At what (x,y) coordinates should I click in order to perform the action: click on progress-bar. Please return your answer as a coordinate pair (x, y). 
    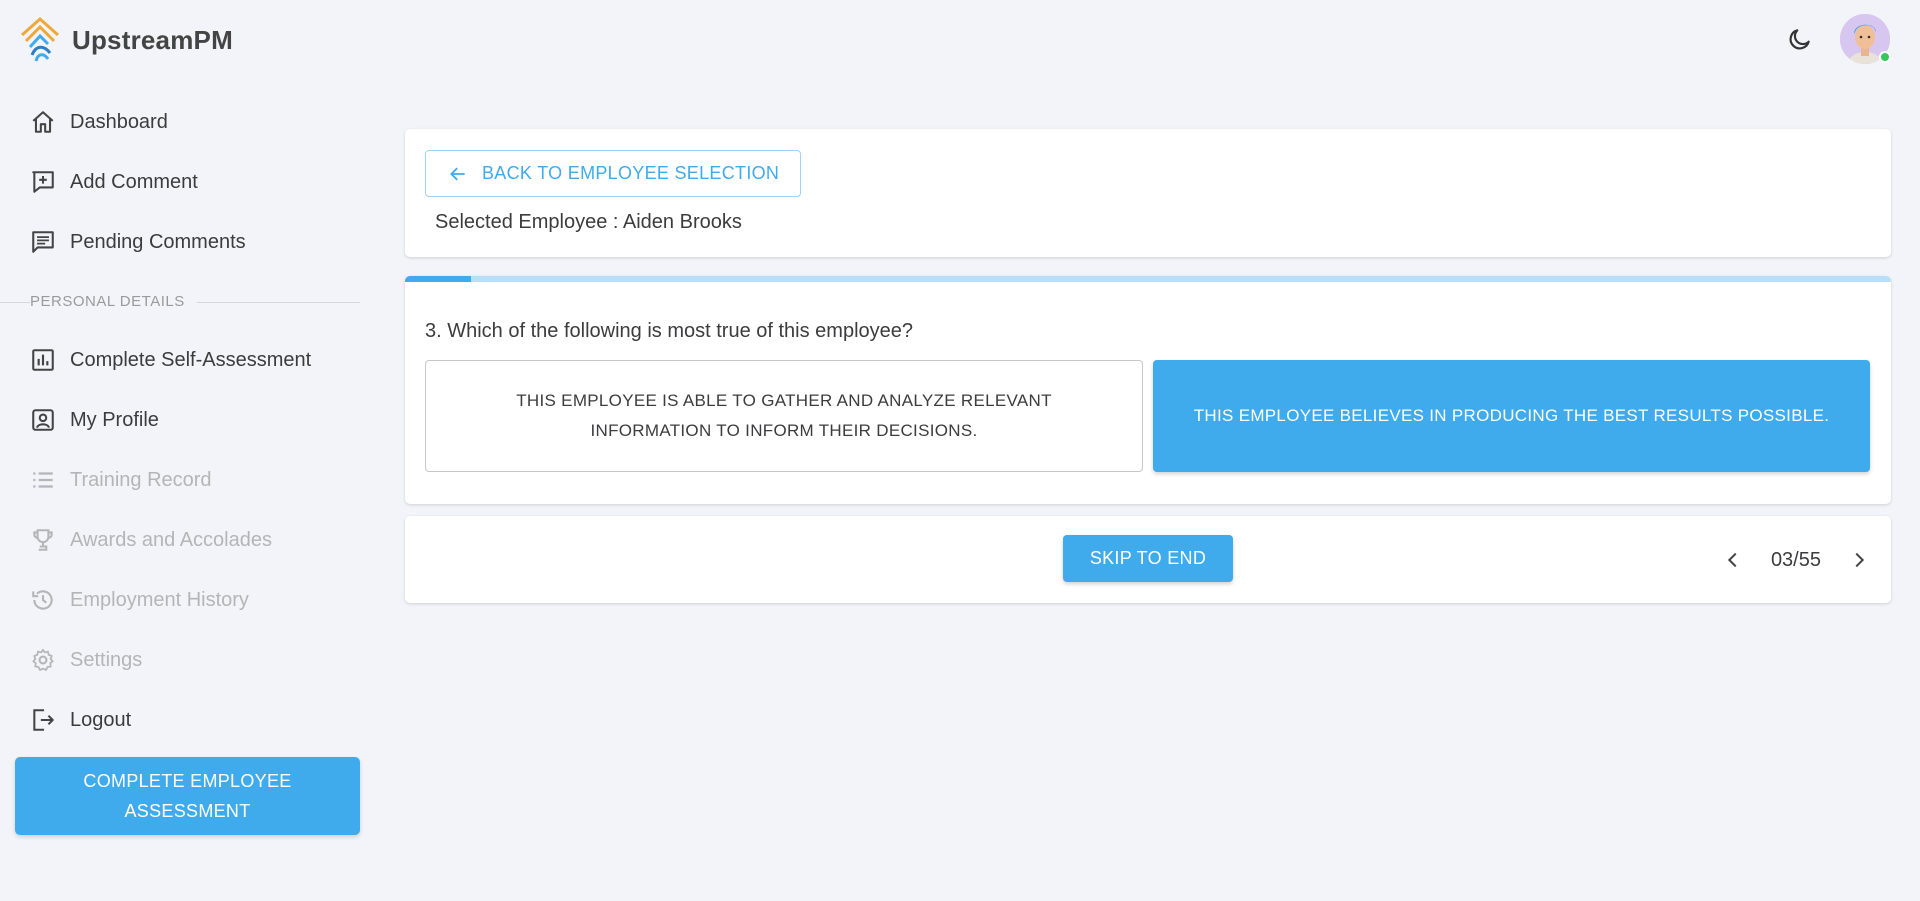
    Looking at the image, I should click on (1148, 279).